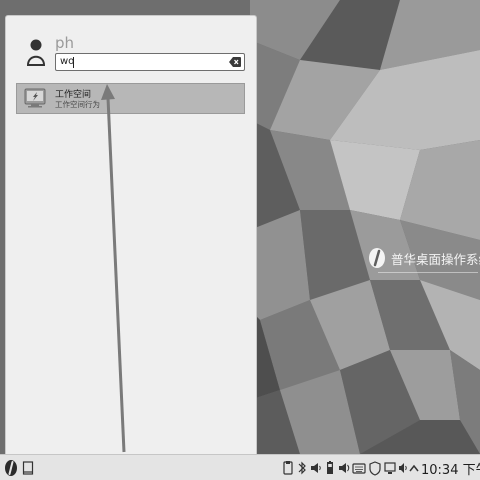 The image size is (480, 480). Describe the element at coordinates (450, 468) in the screenshot. I see `clock: 10:34 下午` at that location.